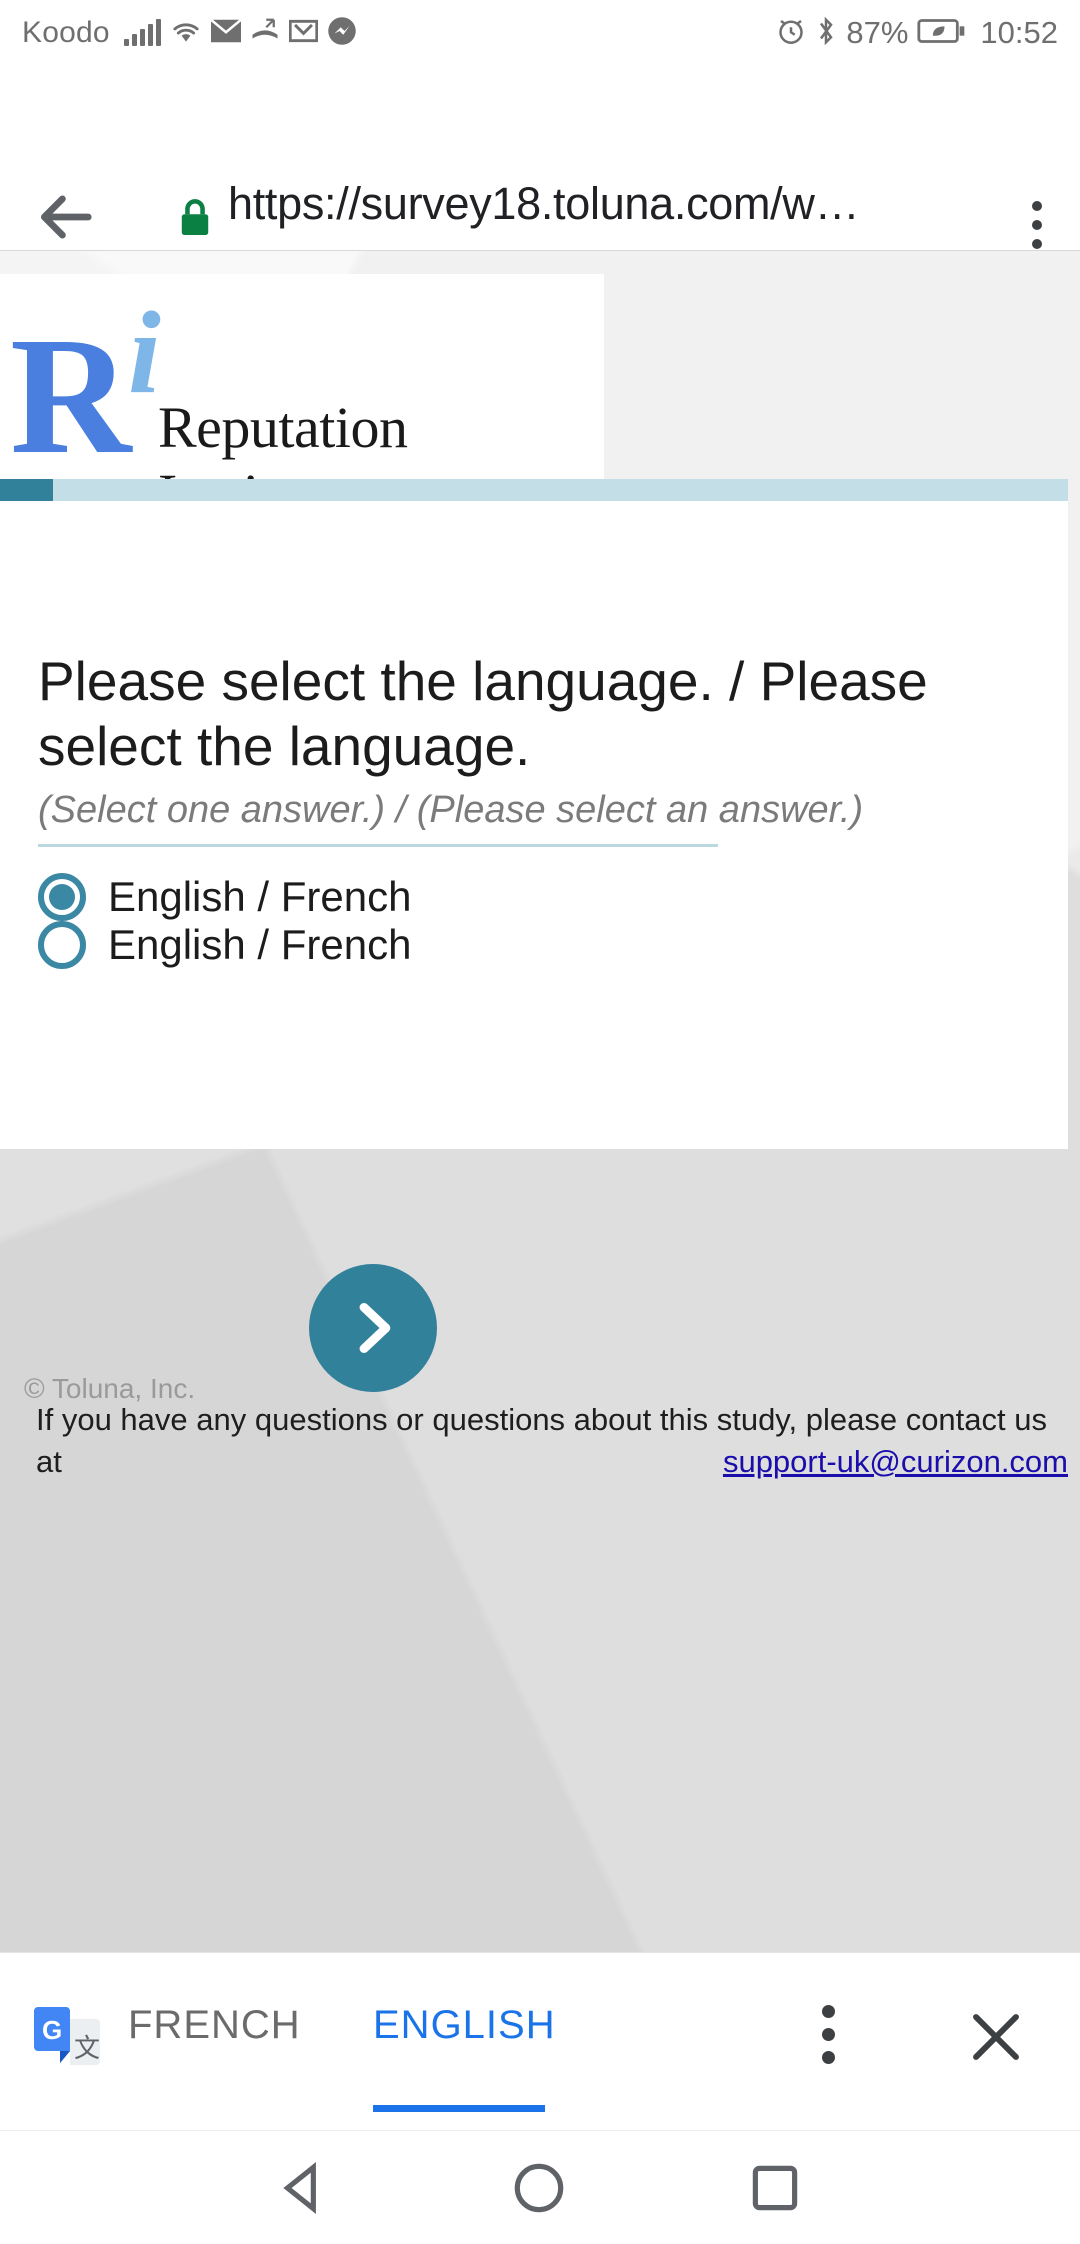 The image size is (1080, 2244). What do you see at coordinates (342, 33) in the screenshot?
I see `messenger-icon` at bounding box center [342, 33].